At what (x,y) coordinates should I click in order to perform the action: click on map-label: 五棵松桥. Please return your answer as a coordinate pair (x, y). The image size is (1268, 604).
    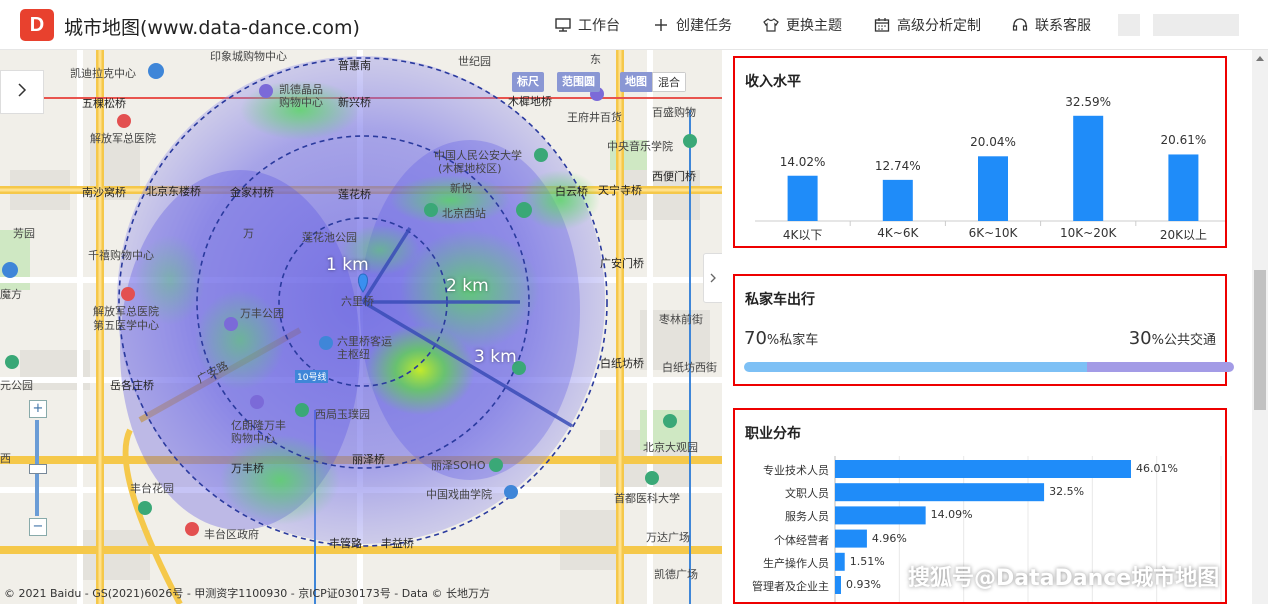
    Looking at the image, I should click on (104, 103).